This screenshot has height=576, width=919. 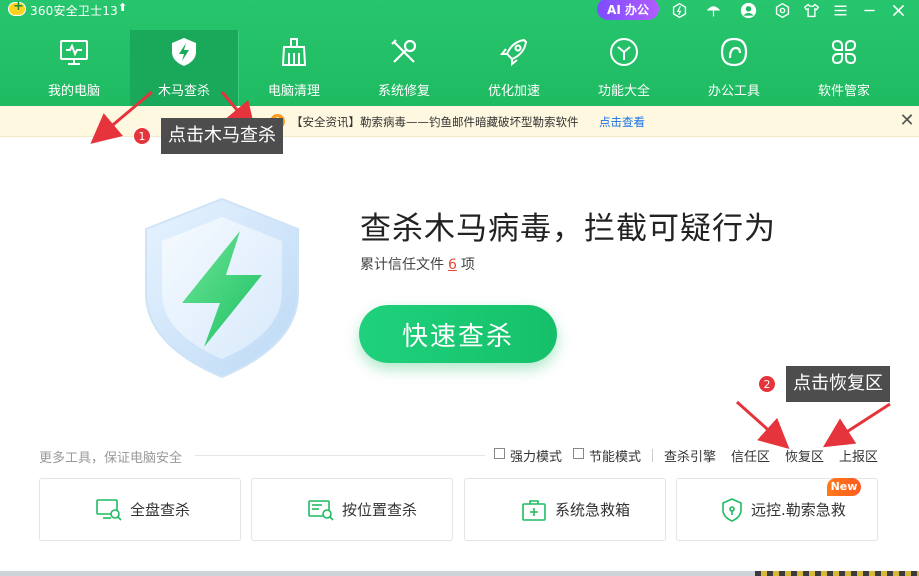 What do you see at coordinates (452, 265) in the screenshot?
I see `trusted-files-count: 6` at bounding box center [452, 265].